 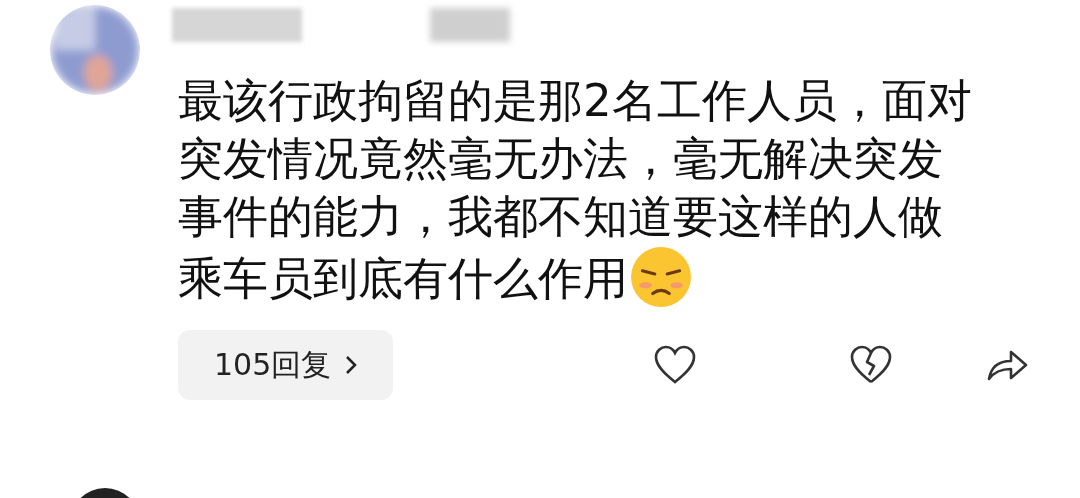 What do you see at coordinates (675, 365) in the screenshot?
I see `heart-icon` at bounding box center [675, 365].